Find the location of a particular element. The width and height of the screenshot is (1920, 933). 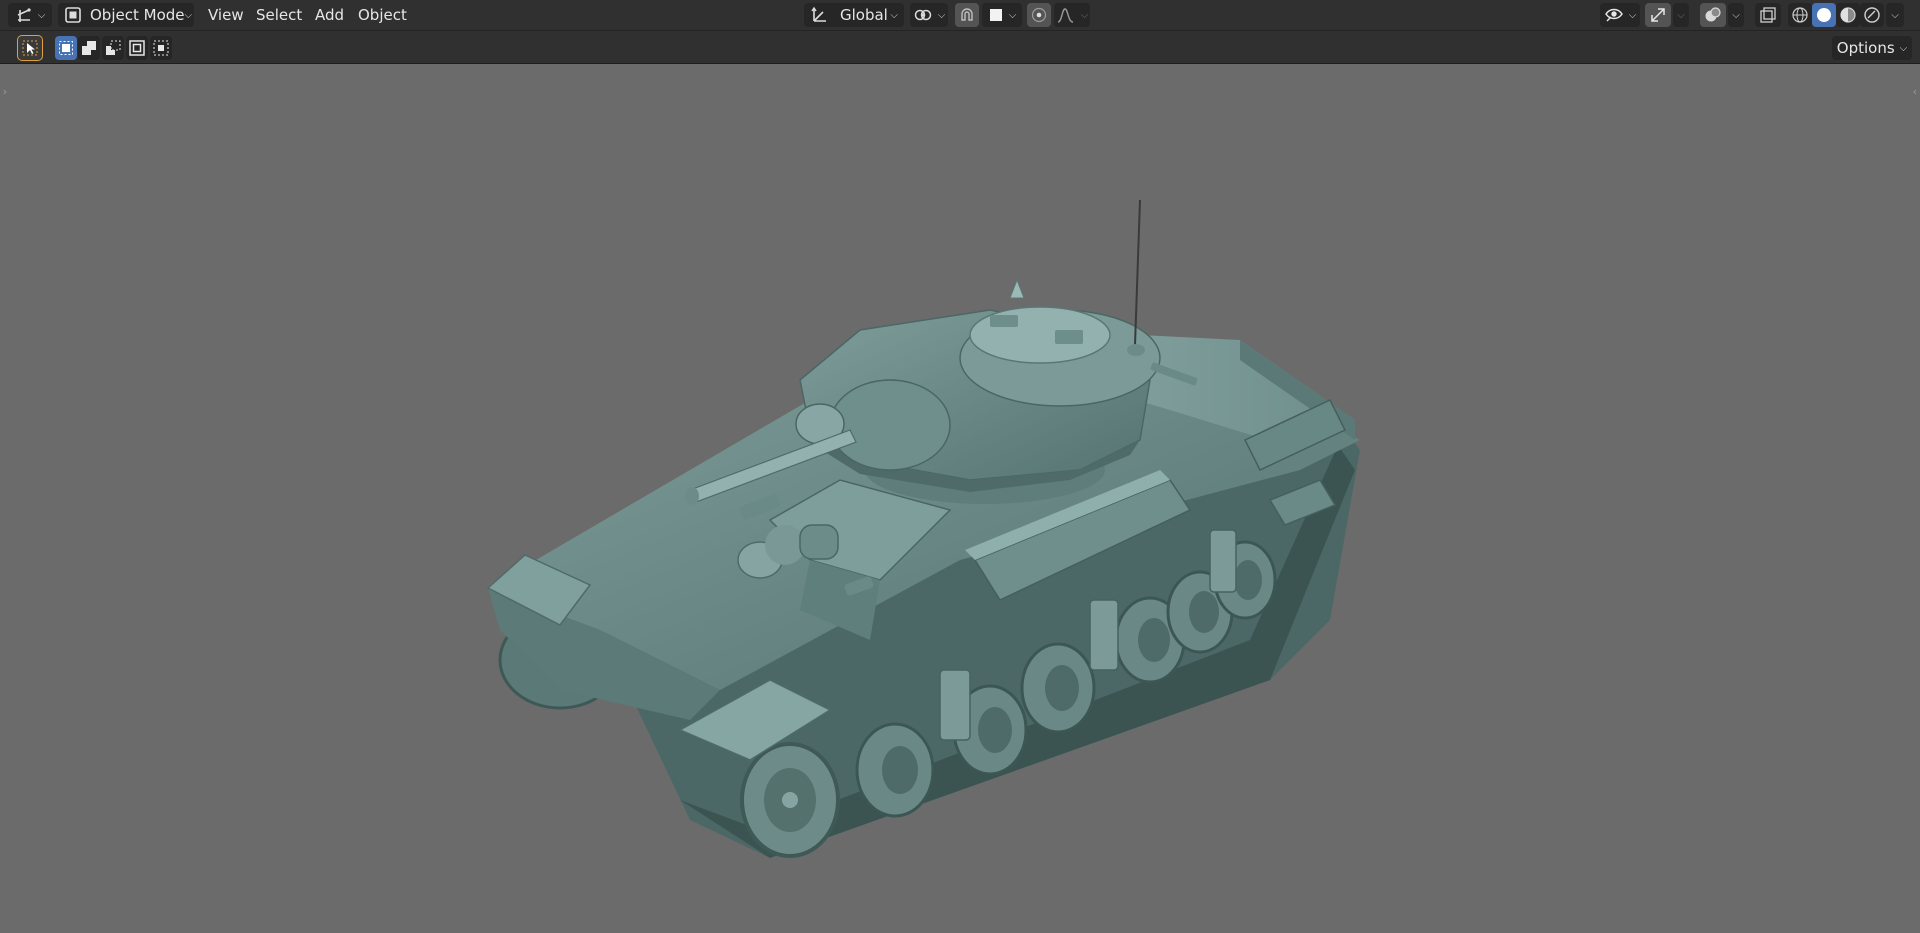

orientation-label: Global is located at coordinates (864, 15).